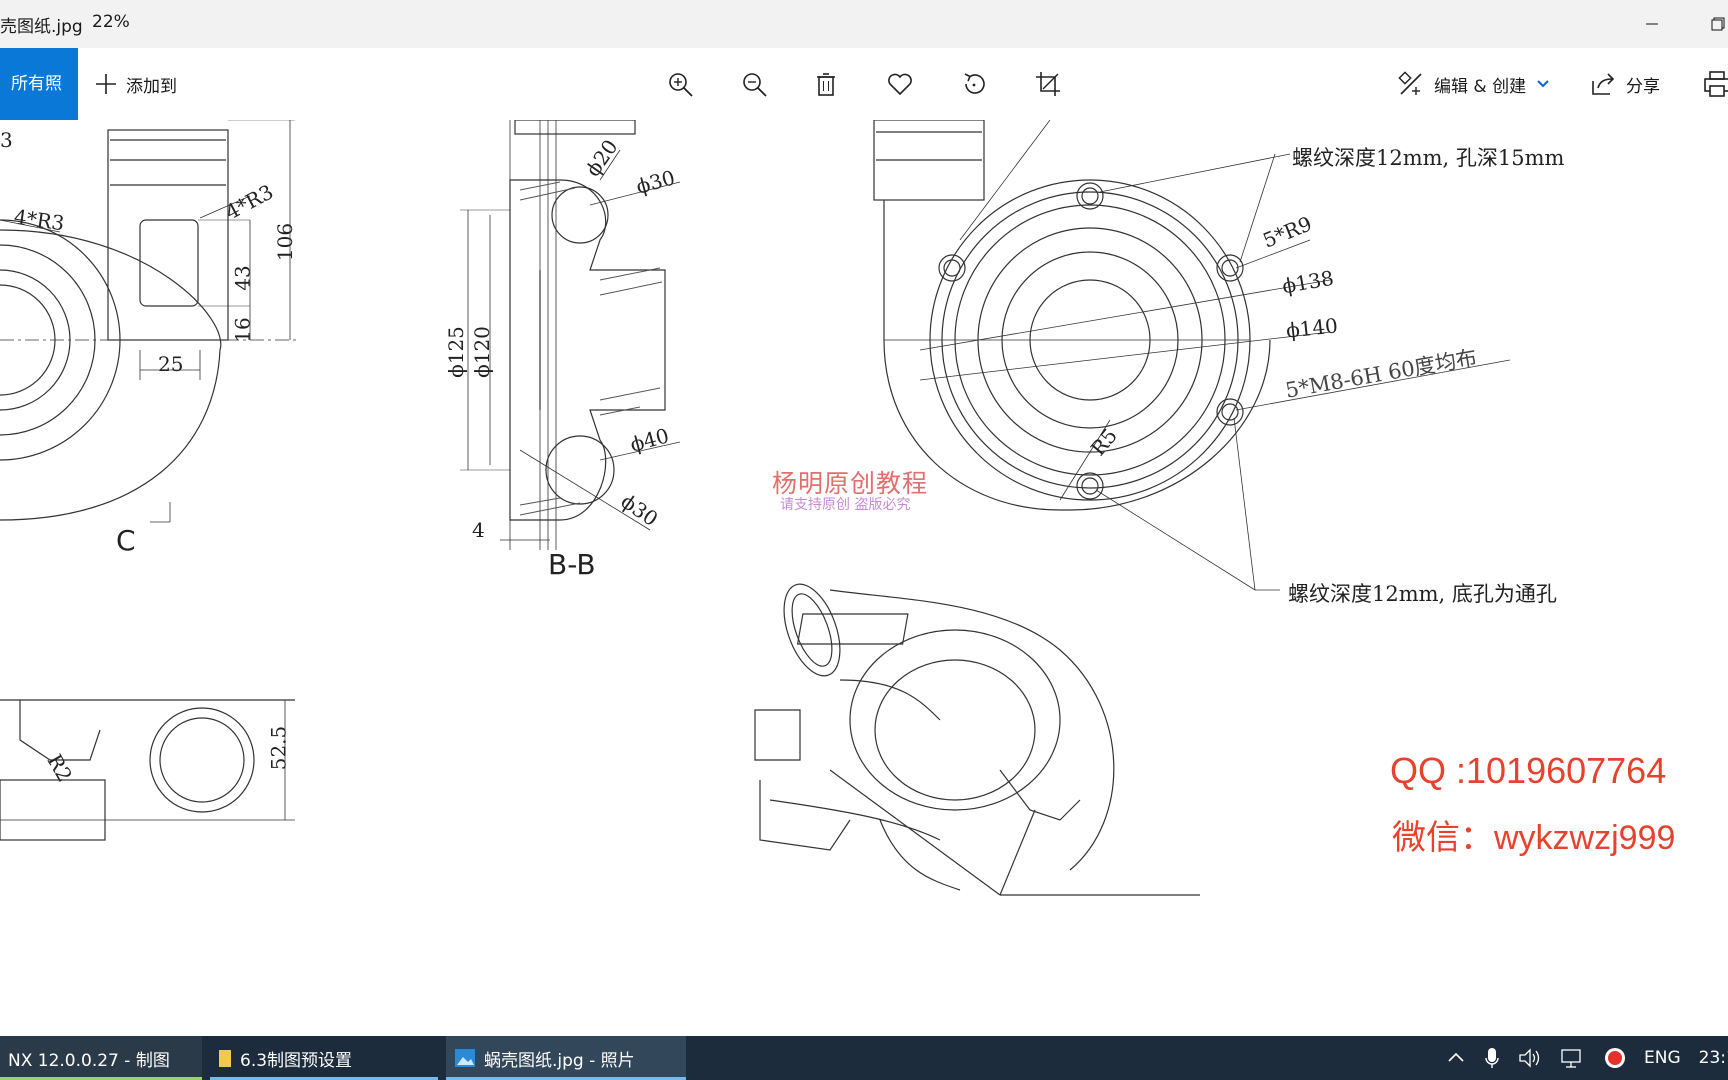  I want to click on print-button, so click(1715, 84).